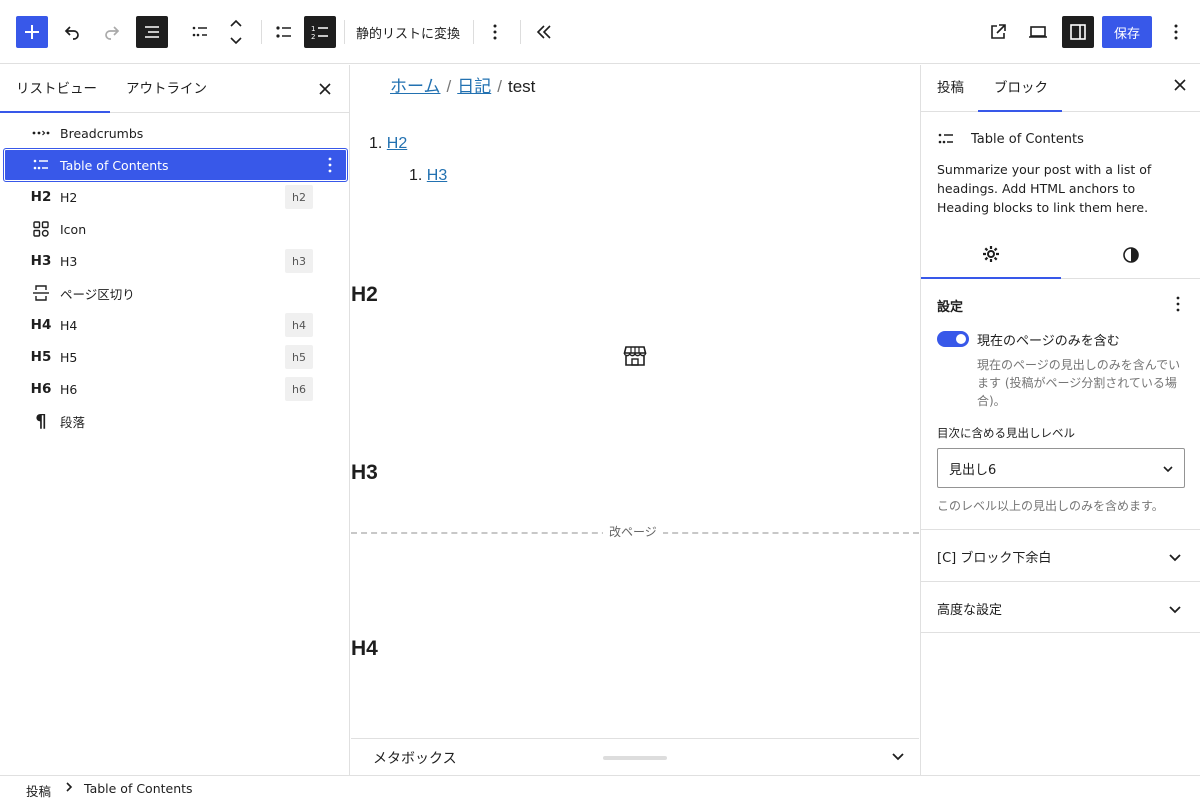 Image resolution: width=1200 pixels, height=800 pixels. I want to click on heading-level-help: このレベル以上の見出しのみを含めます。, so click(1050, 506).